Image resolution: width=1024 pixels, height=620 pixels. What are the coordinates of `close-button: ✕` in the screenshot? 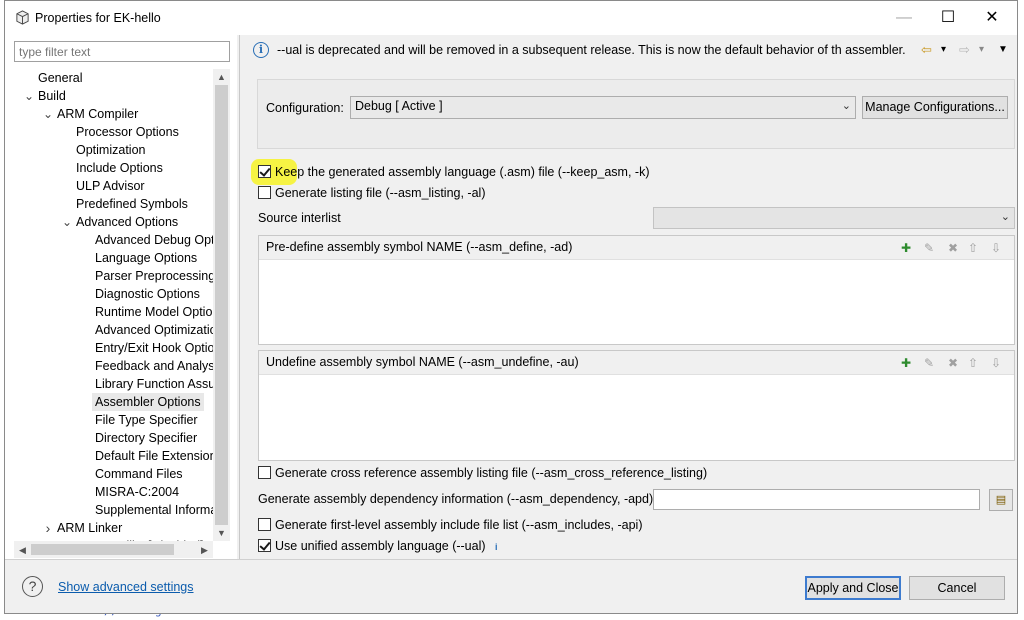 It's located at (992, 18).